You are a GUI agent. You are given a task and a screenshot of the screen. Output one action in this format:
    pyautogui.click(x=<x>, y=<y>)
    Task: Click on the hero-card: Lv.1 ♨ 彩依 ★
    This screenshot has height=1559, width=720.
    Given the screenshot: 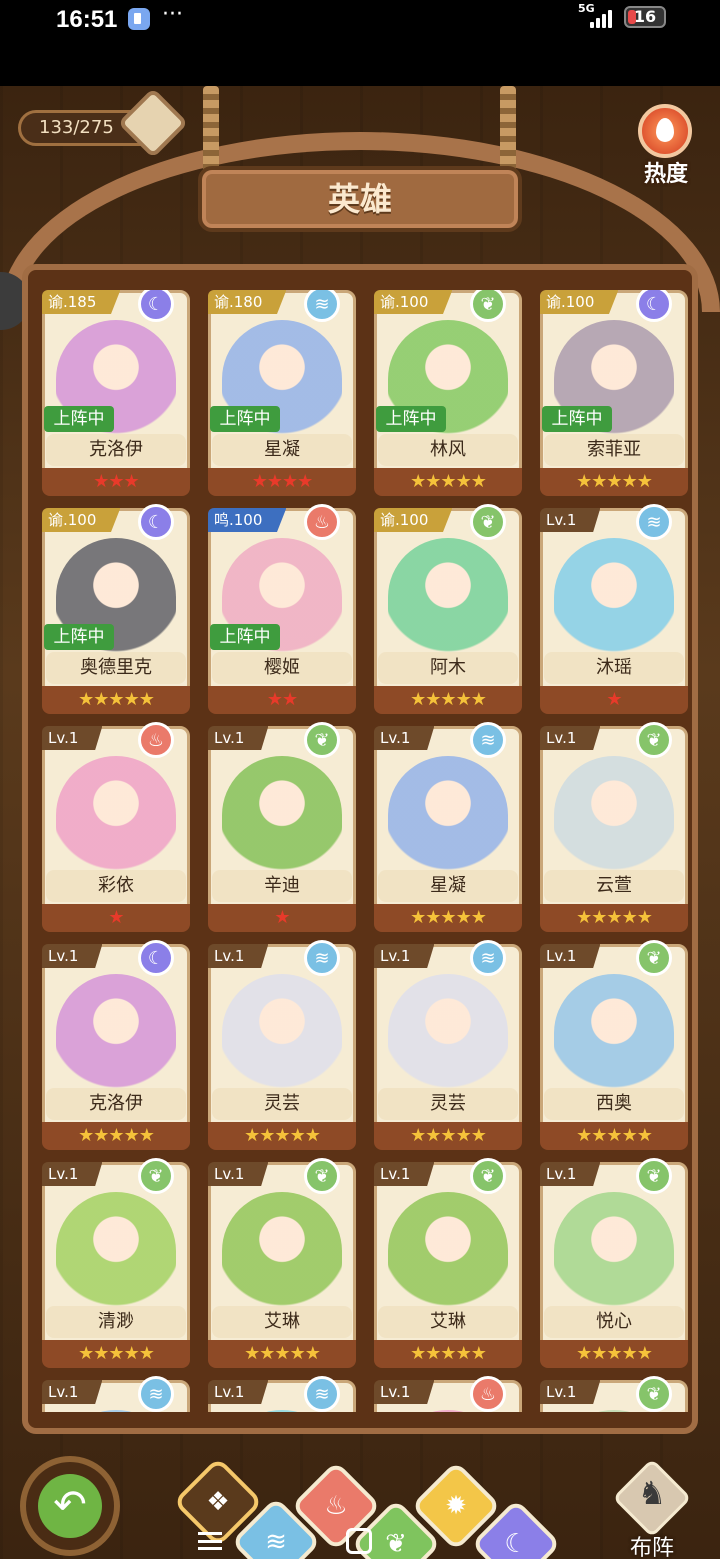 What is the action you would take?
    pyautogui.click(x=116, y=828)
    